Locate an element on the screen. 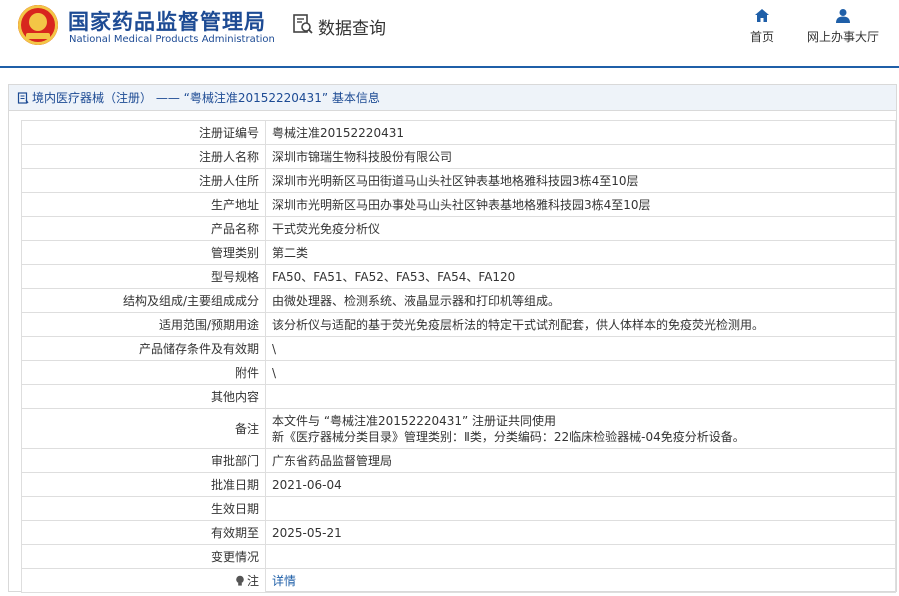  table-row: 注册证编号 粤械注准20152220431 is located at coordinates (458, 132).